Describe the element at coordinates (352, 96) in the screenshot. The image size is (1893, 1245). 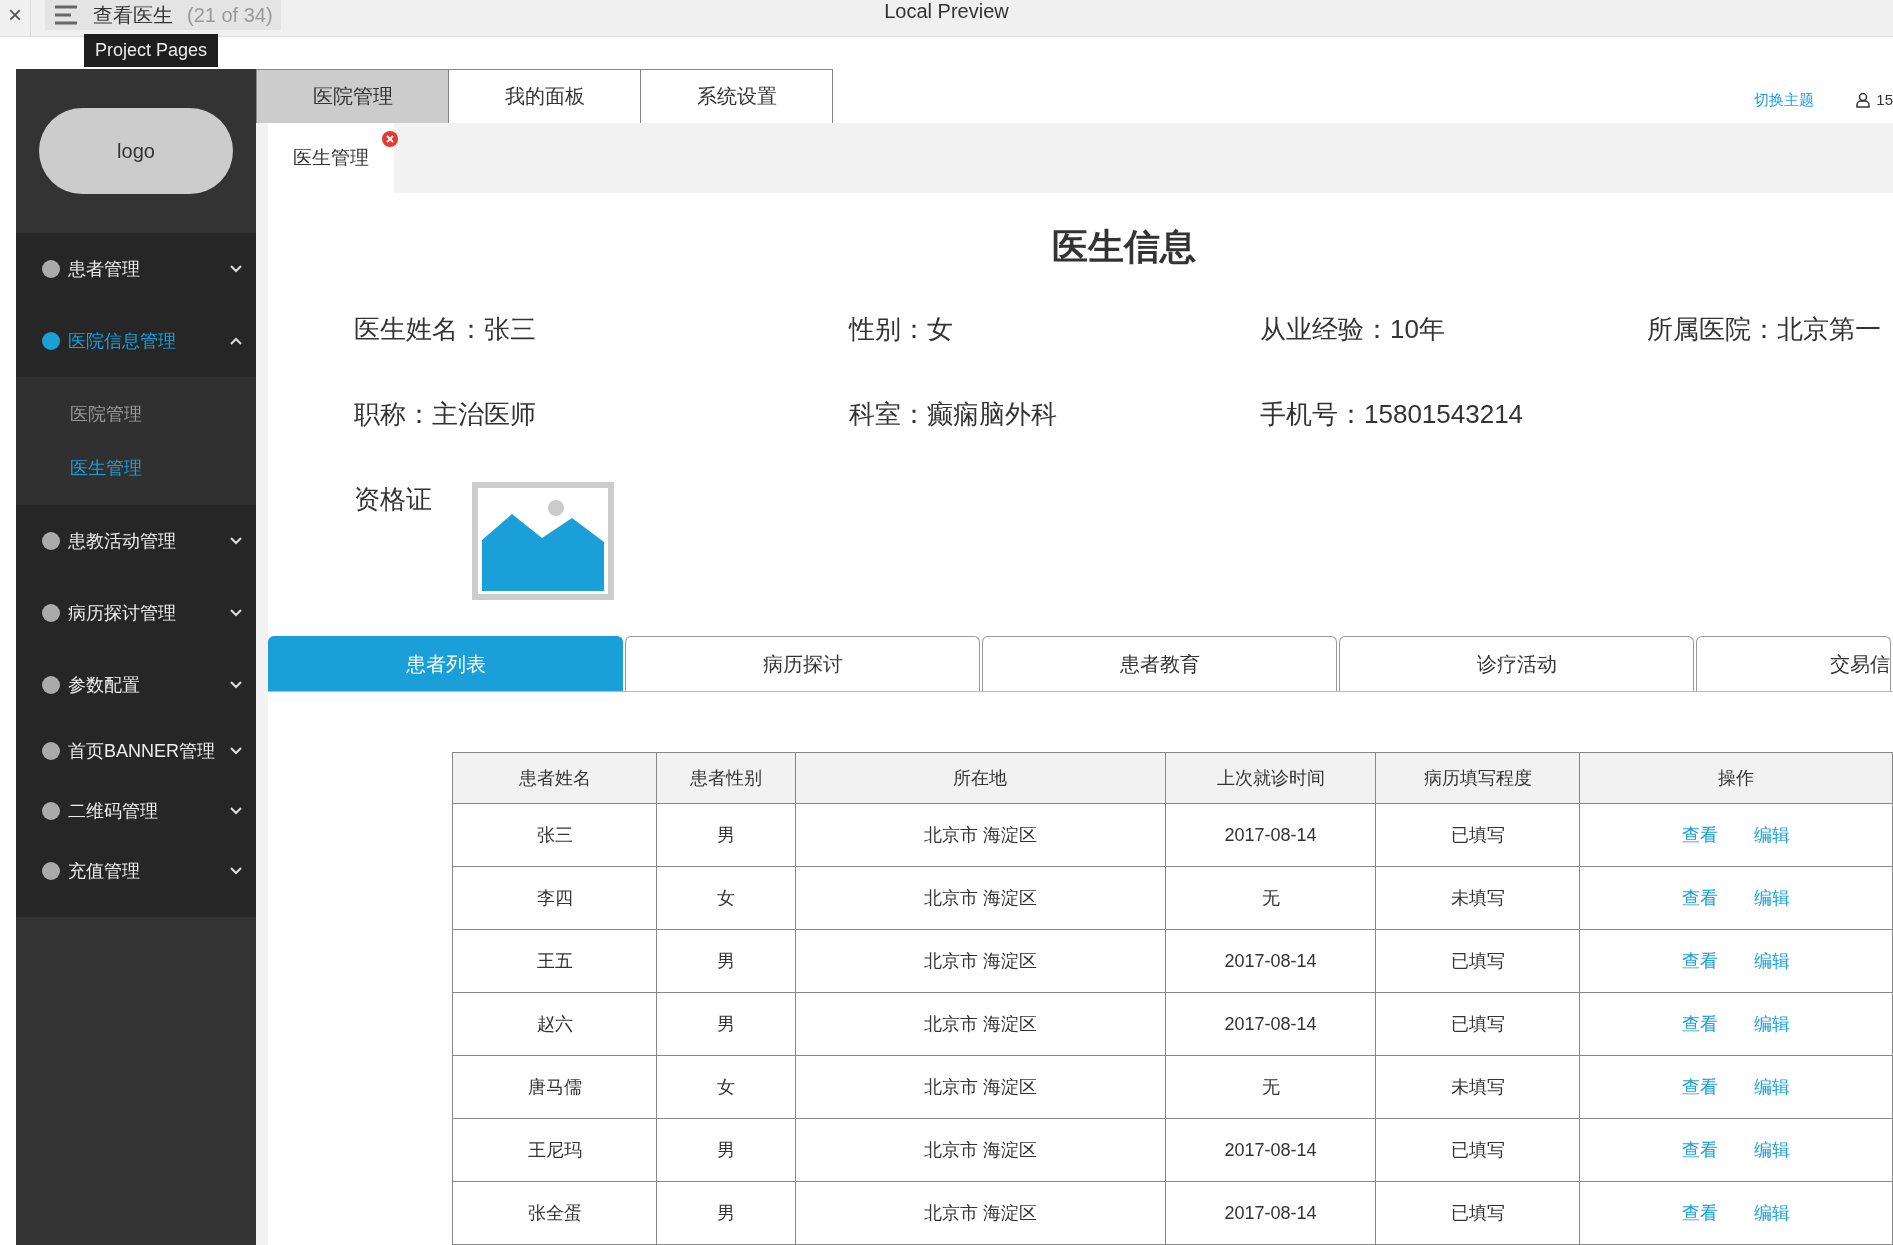
I see `nav-tab: 医院管理` at that location.